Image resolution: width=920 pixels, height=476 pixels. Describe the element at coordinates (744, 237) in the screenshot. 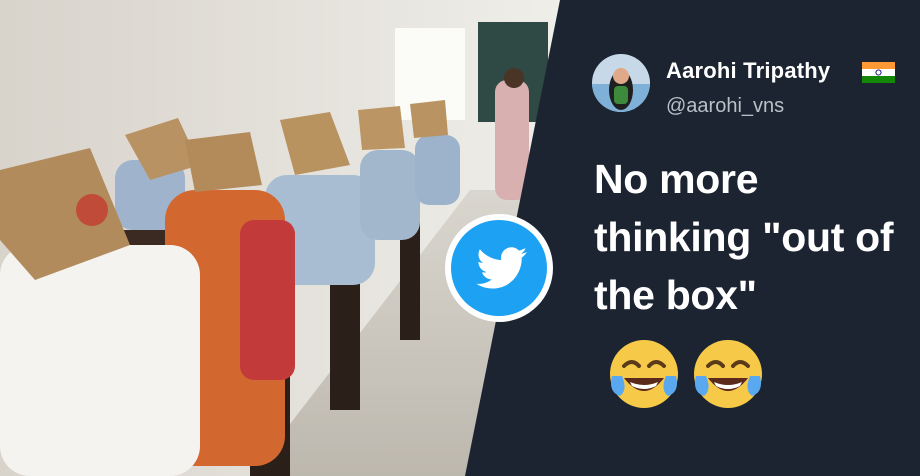

I see `tweet-text: No more thinking "out of the box"` at that location.